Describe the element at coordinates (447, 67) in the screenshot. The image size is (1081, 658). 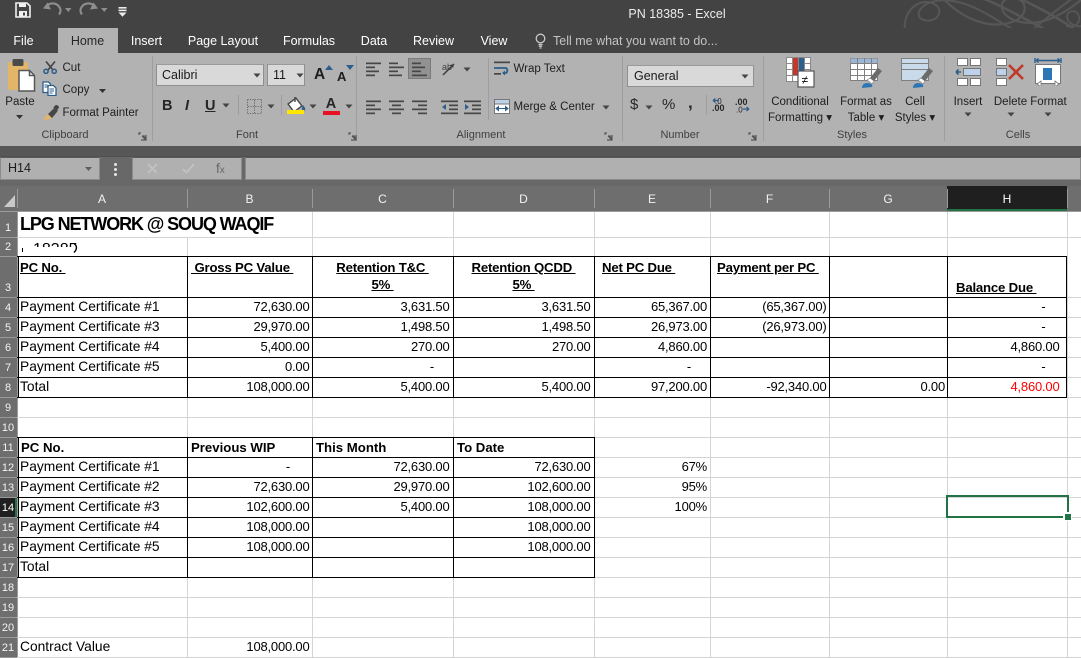
I see `svg-text: ab` at that location.